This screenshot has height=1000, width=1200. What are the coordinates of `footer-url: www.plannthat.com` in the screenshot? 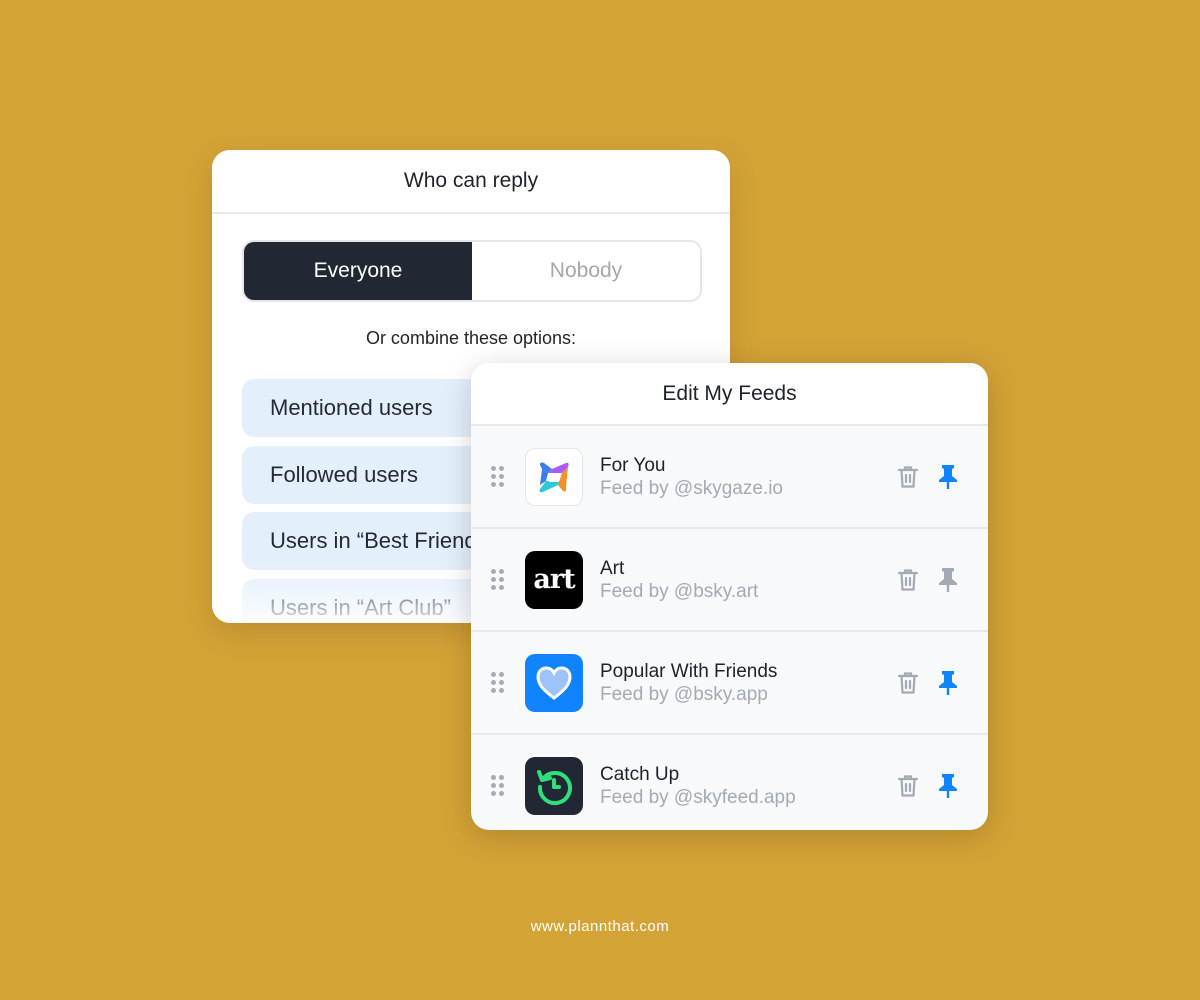 It's located at (600, 926).